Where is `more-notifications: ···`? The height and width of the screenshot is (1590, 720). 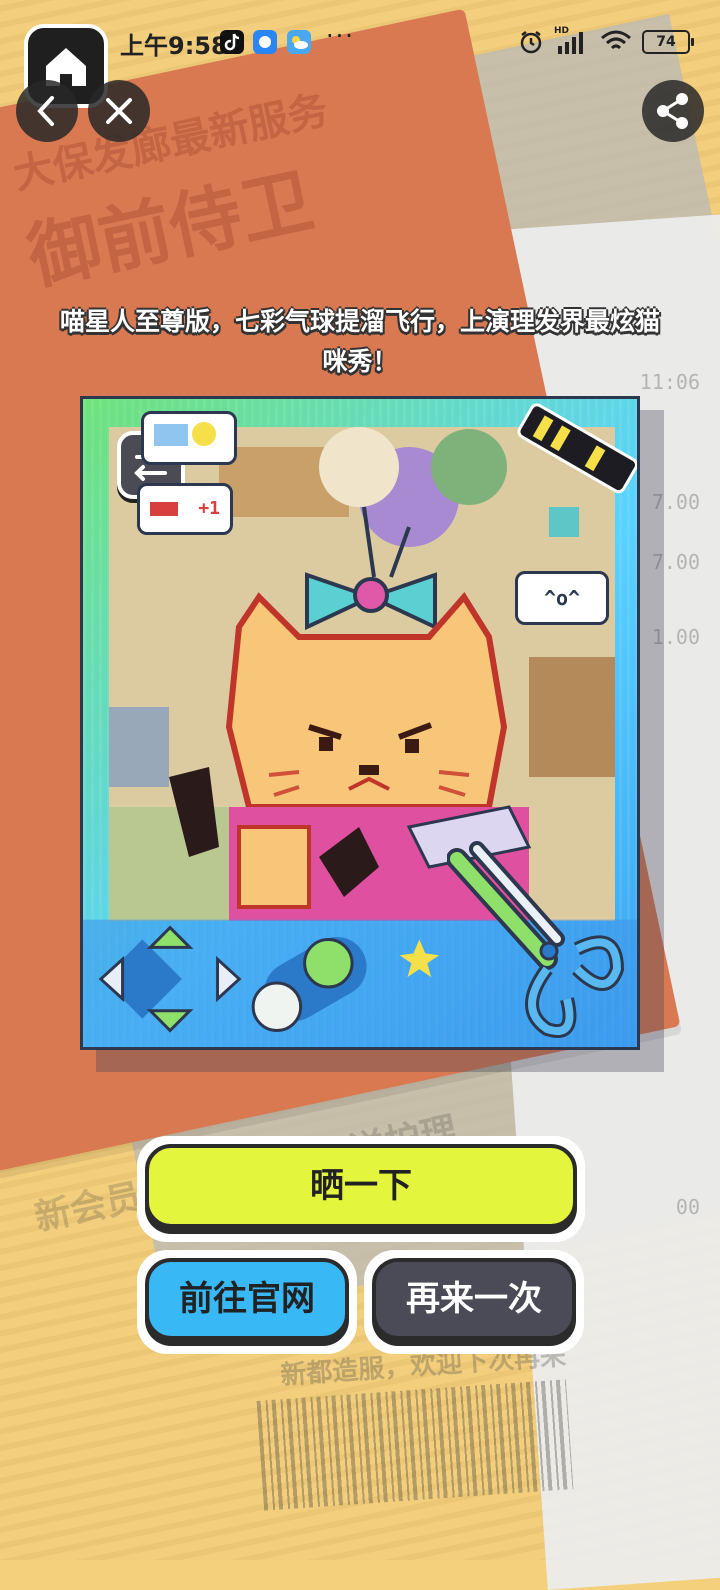
more-notifications: ··· is located at coordinates (340, 36).